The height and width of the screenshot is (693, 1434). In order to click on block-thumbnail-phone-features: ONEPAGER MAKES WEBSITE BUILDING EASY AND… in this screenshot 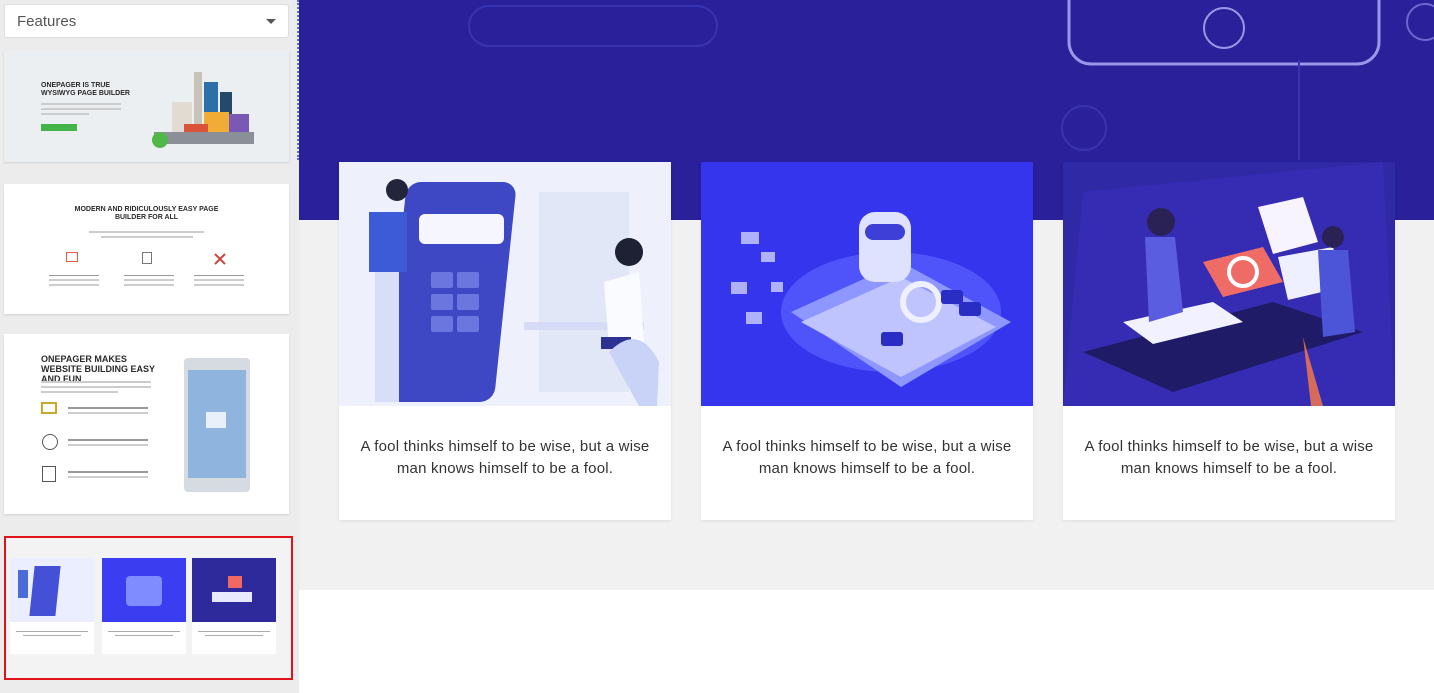, I will do `click(146, 424)`.